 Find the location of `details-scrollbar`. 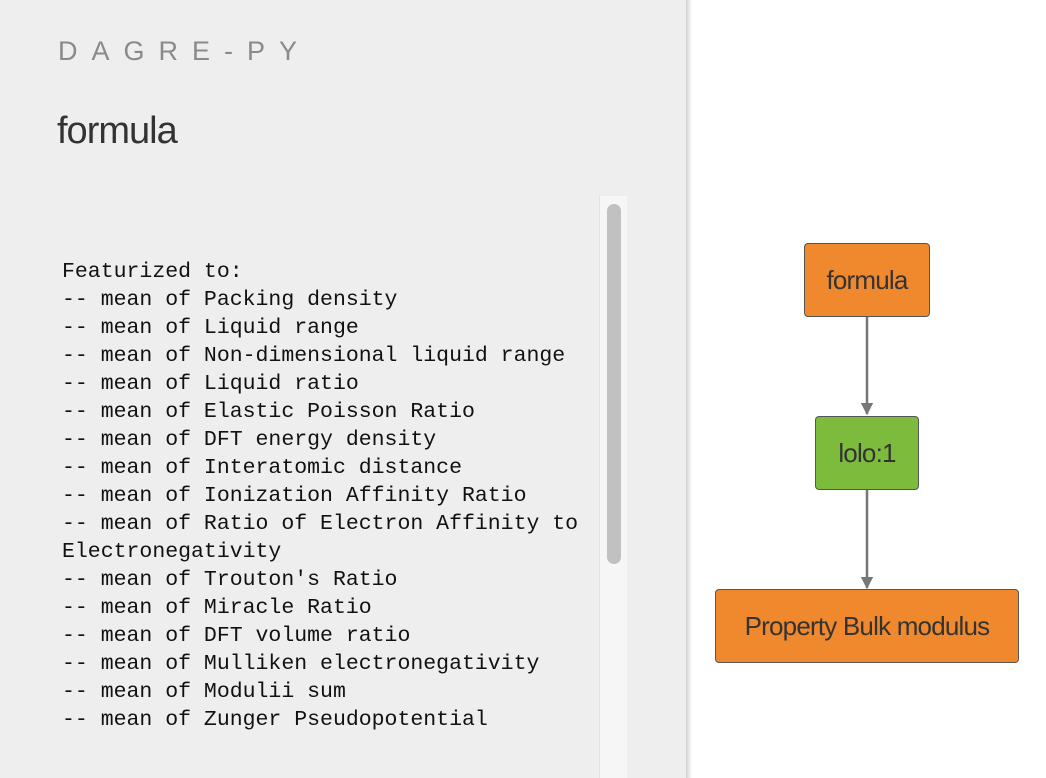

details-scrollbar is located at coordinates (613, 487).